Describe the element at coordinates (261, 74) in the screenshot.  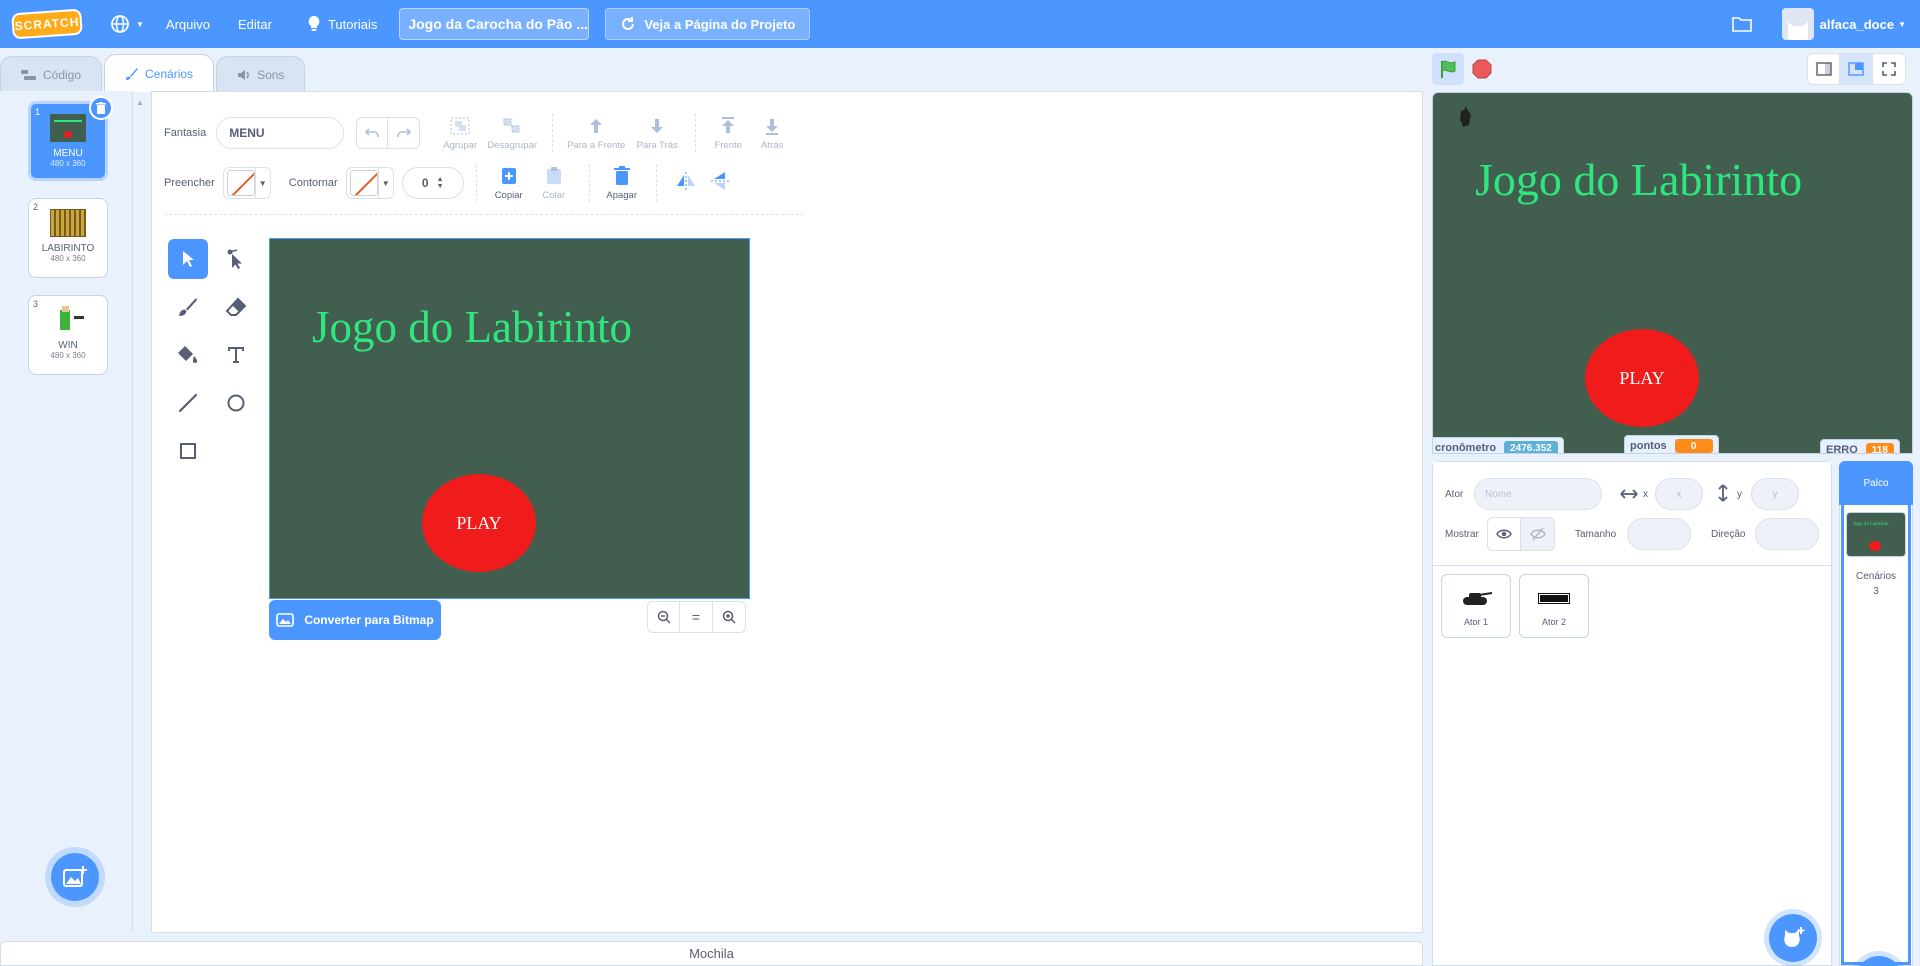
I see `tab-sounds: Sons` at that location.